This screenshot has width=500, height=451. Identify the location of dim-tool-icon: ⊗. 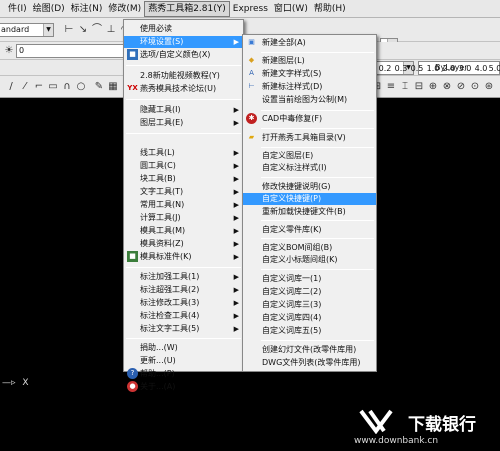
(447, 87).